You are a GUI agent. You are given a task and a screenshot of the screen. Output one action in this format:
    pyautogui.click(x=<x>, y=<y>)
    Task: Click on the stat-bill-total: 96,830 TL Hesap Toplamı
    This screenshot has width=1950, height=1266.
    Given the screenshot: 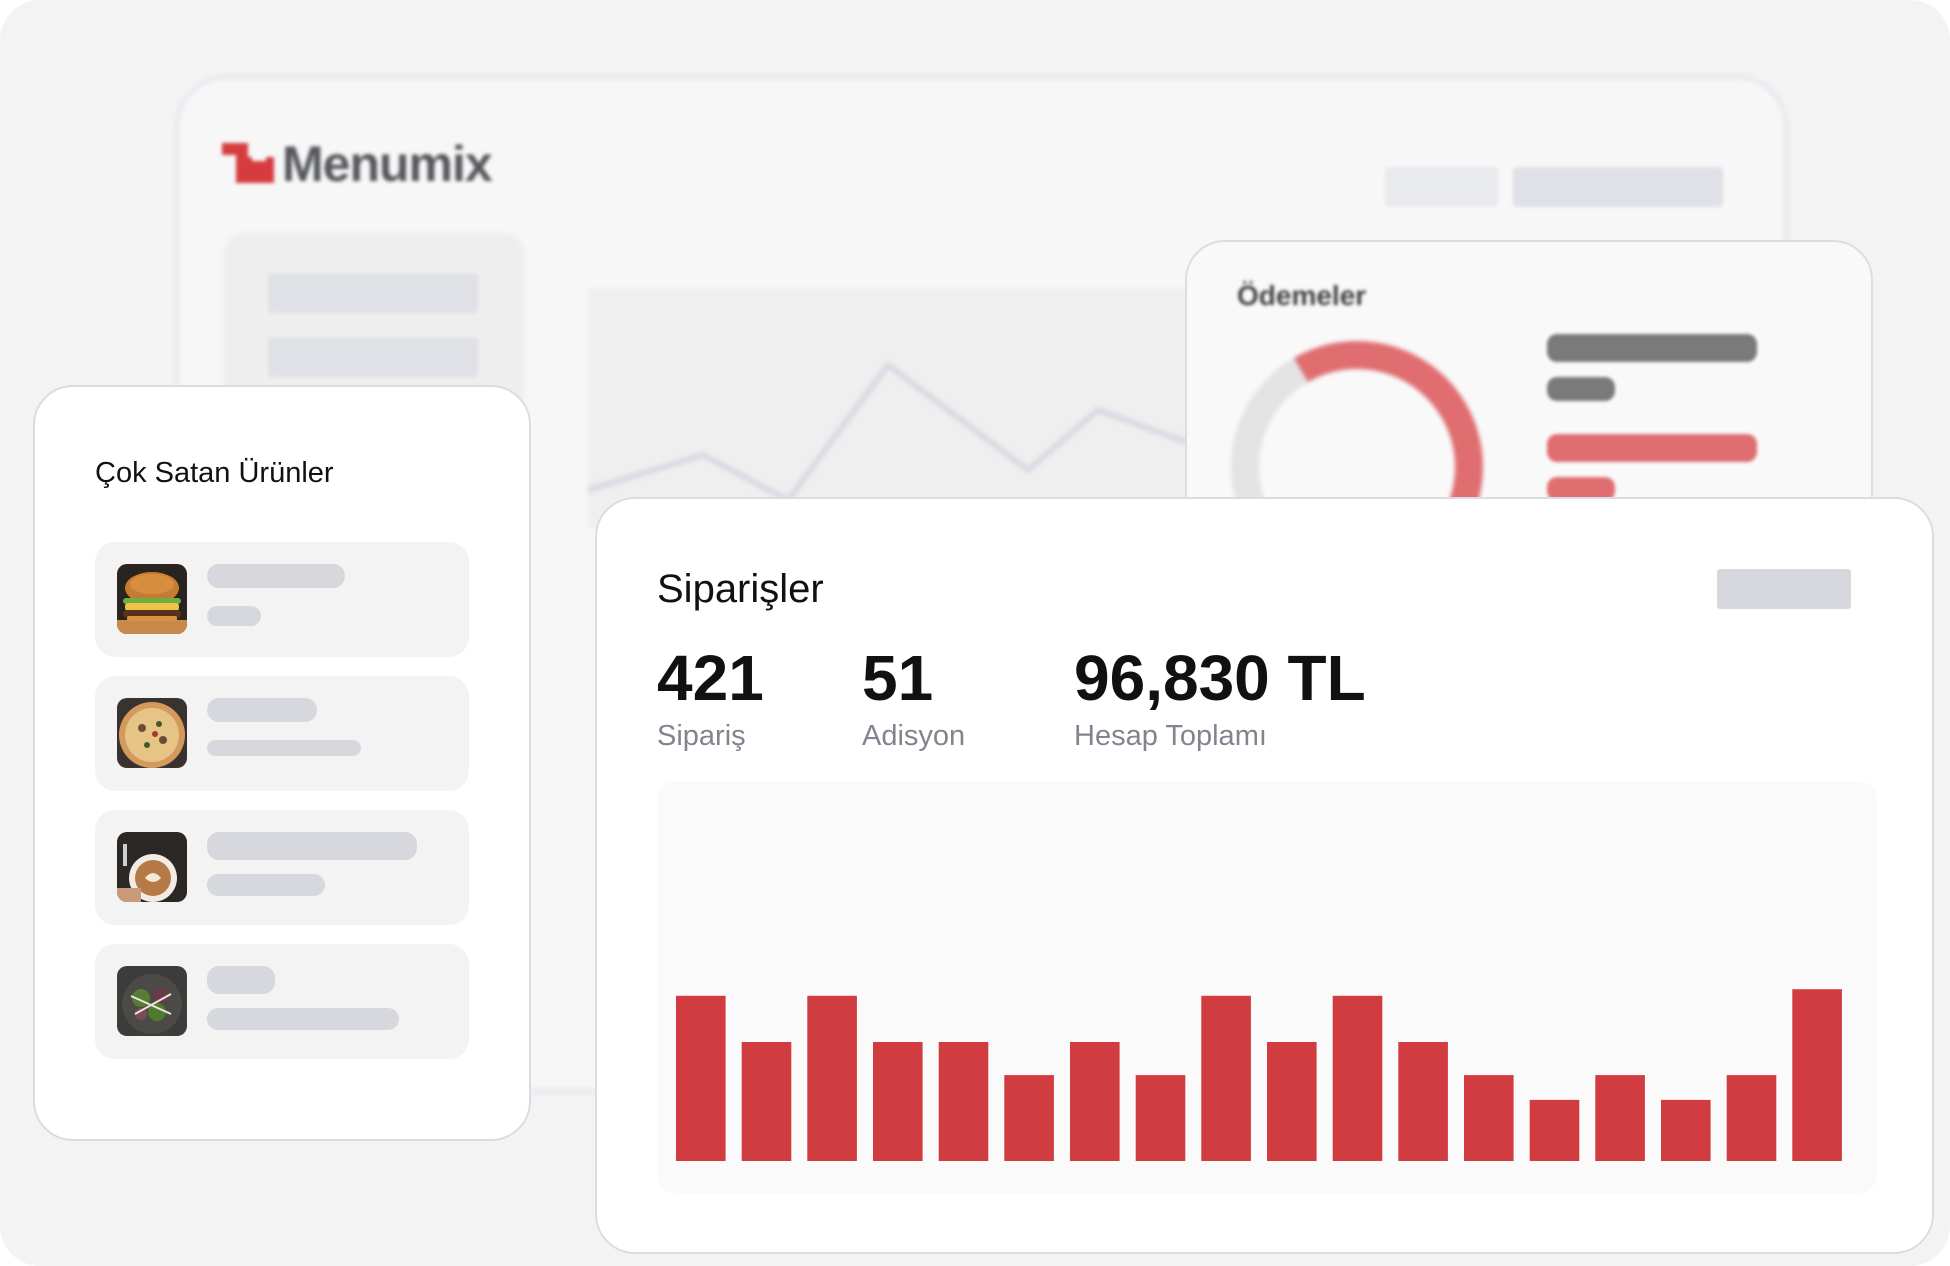 What is the action you would take?
    pyautogui.click(x=1220, y=699)
    